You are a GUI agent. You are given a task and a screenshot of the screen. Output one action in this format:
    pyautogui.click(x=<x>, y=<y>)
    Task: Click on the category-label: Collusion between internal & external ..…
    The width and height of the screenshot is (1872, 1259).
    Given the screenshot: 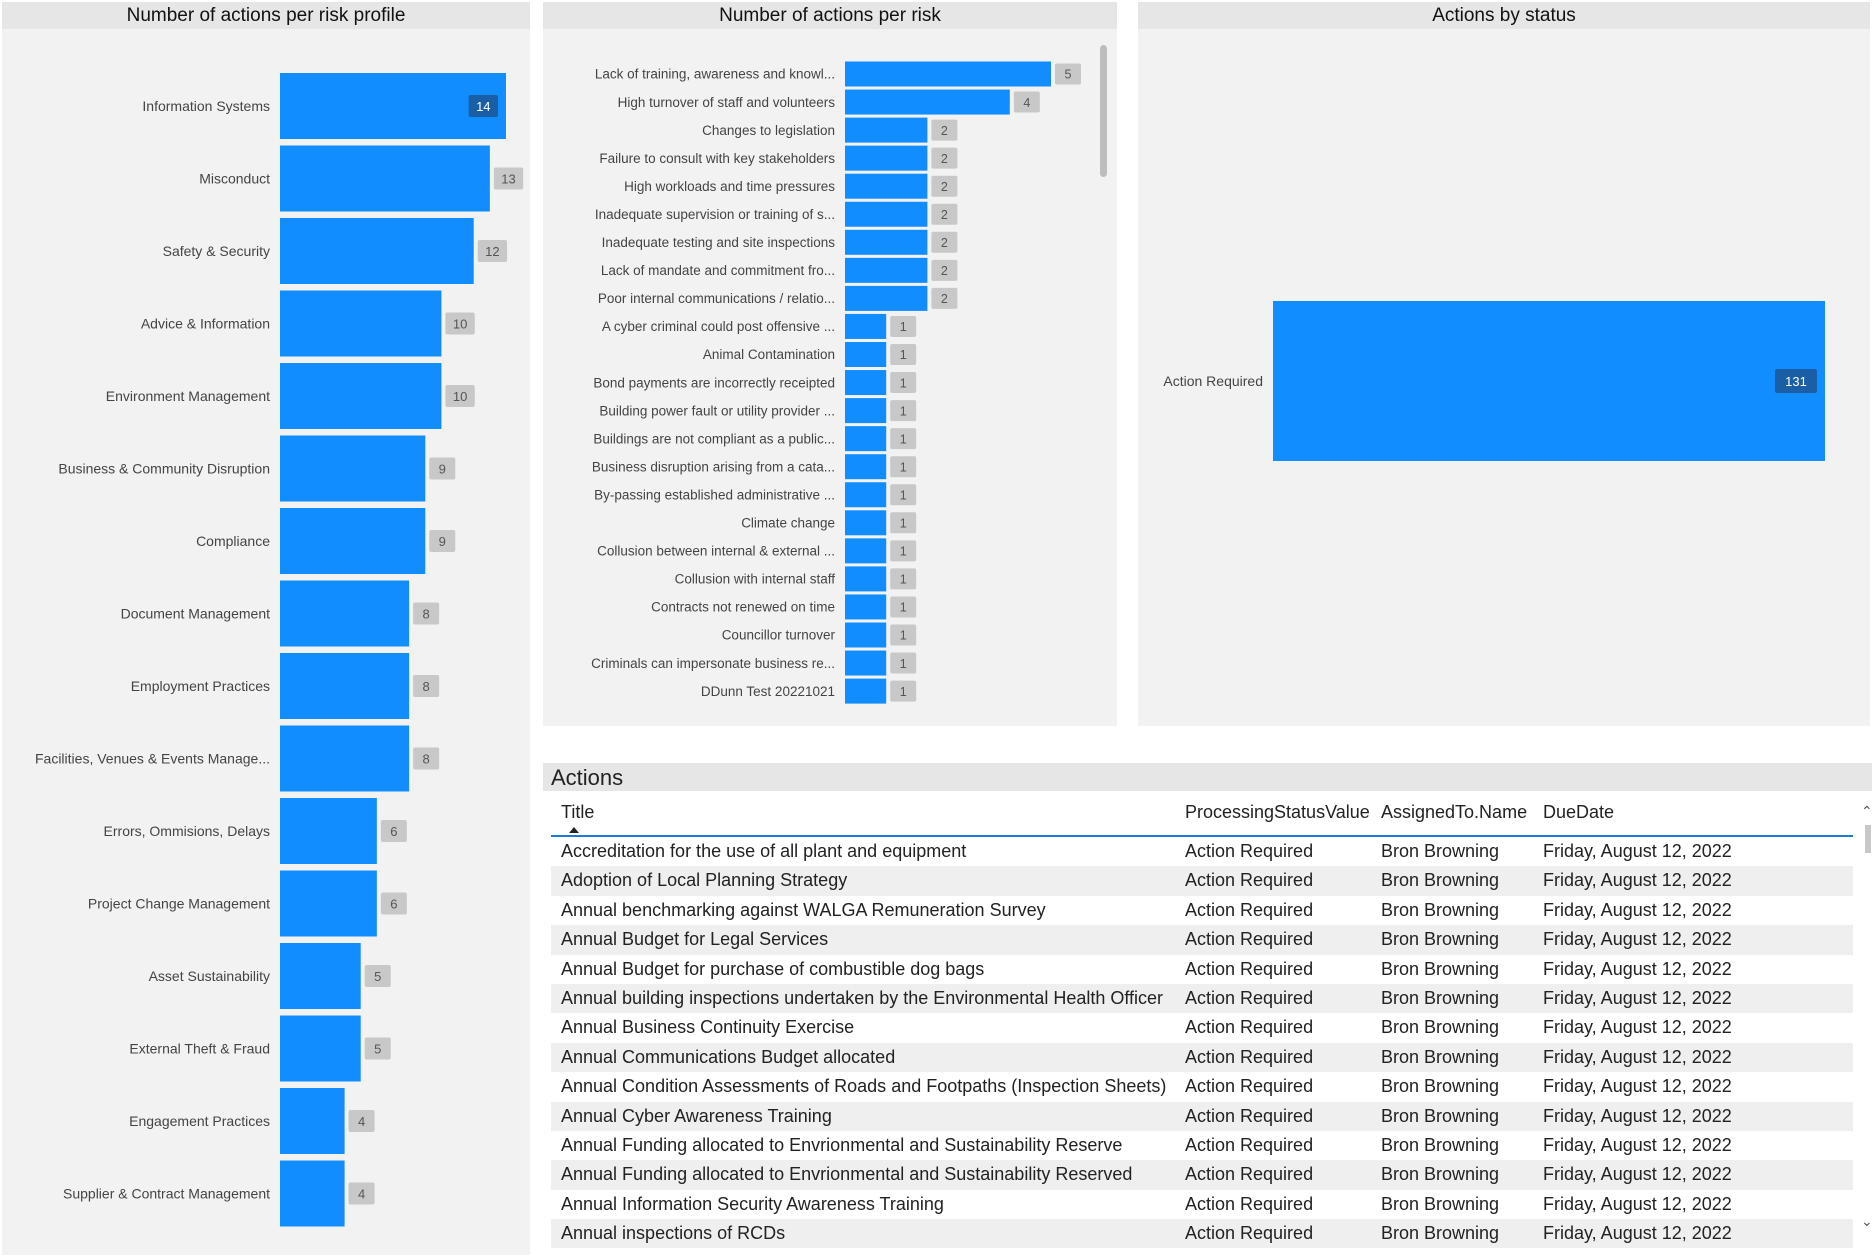 What is the action you would take?
    pyautogui.click(x=716, y=551)
    